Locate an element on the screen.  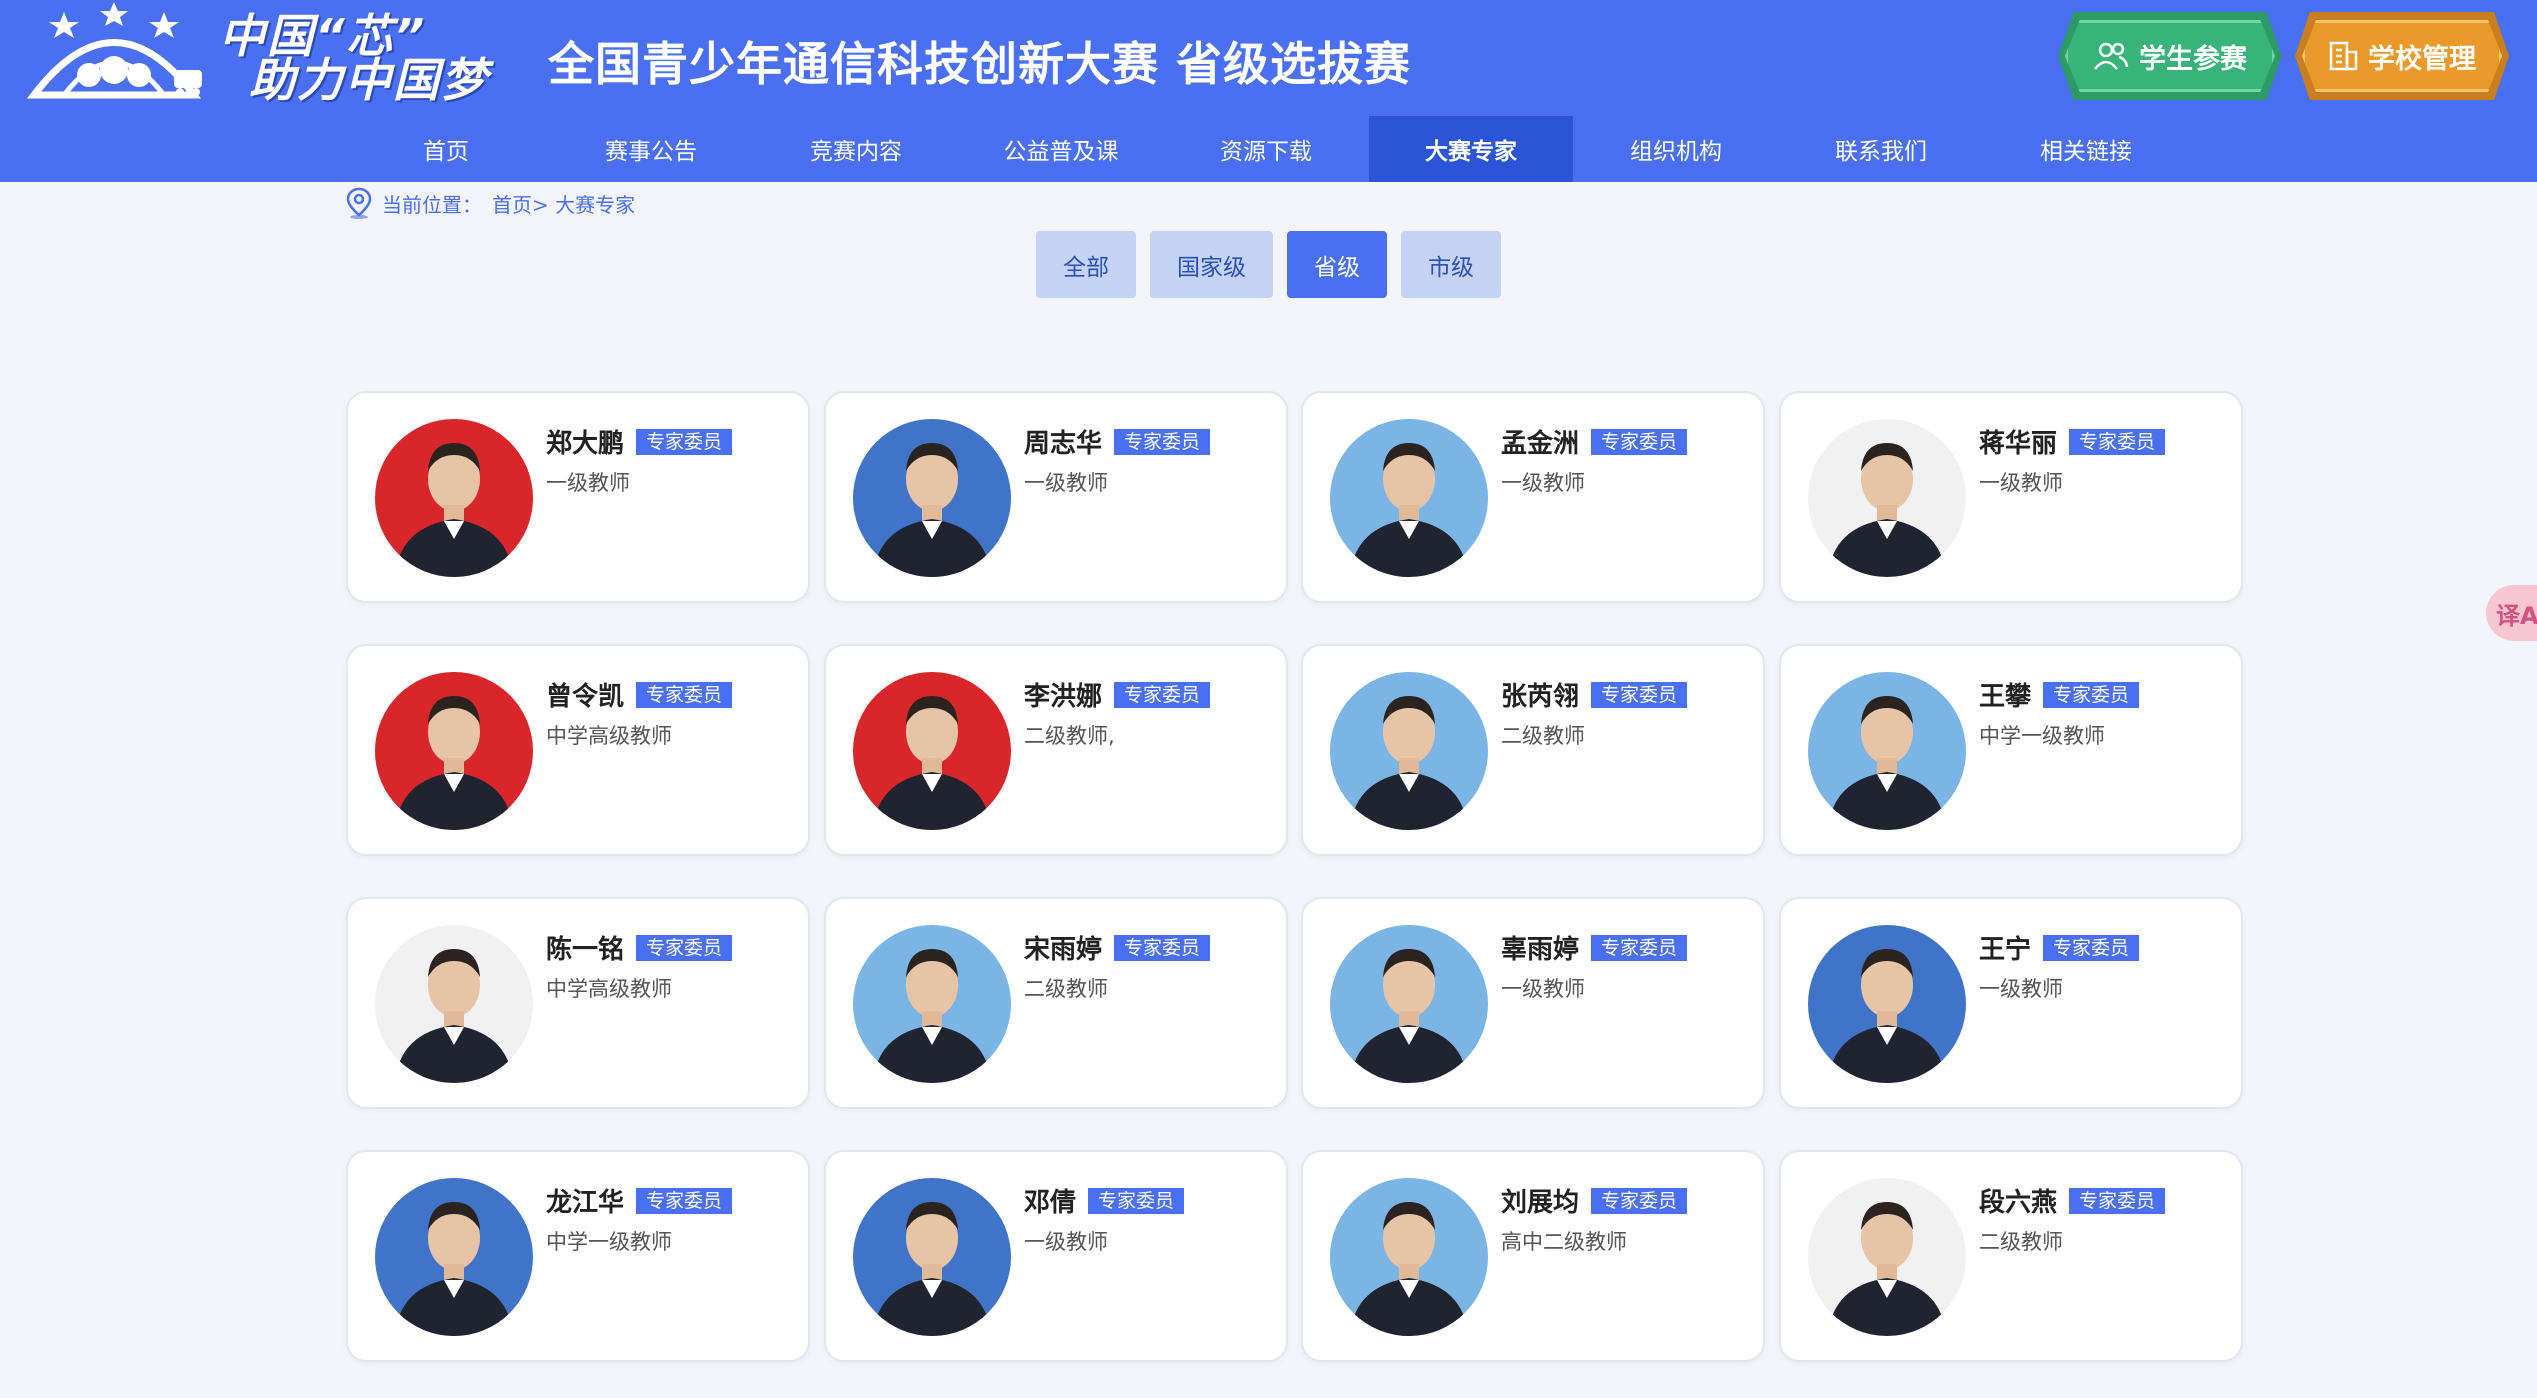
expert-card: 刘展均 专家委员高中二级教师 is located at coordinates (1533, 1256).